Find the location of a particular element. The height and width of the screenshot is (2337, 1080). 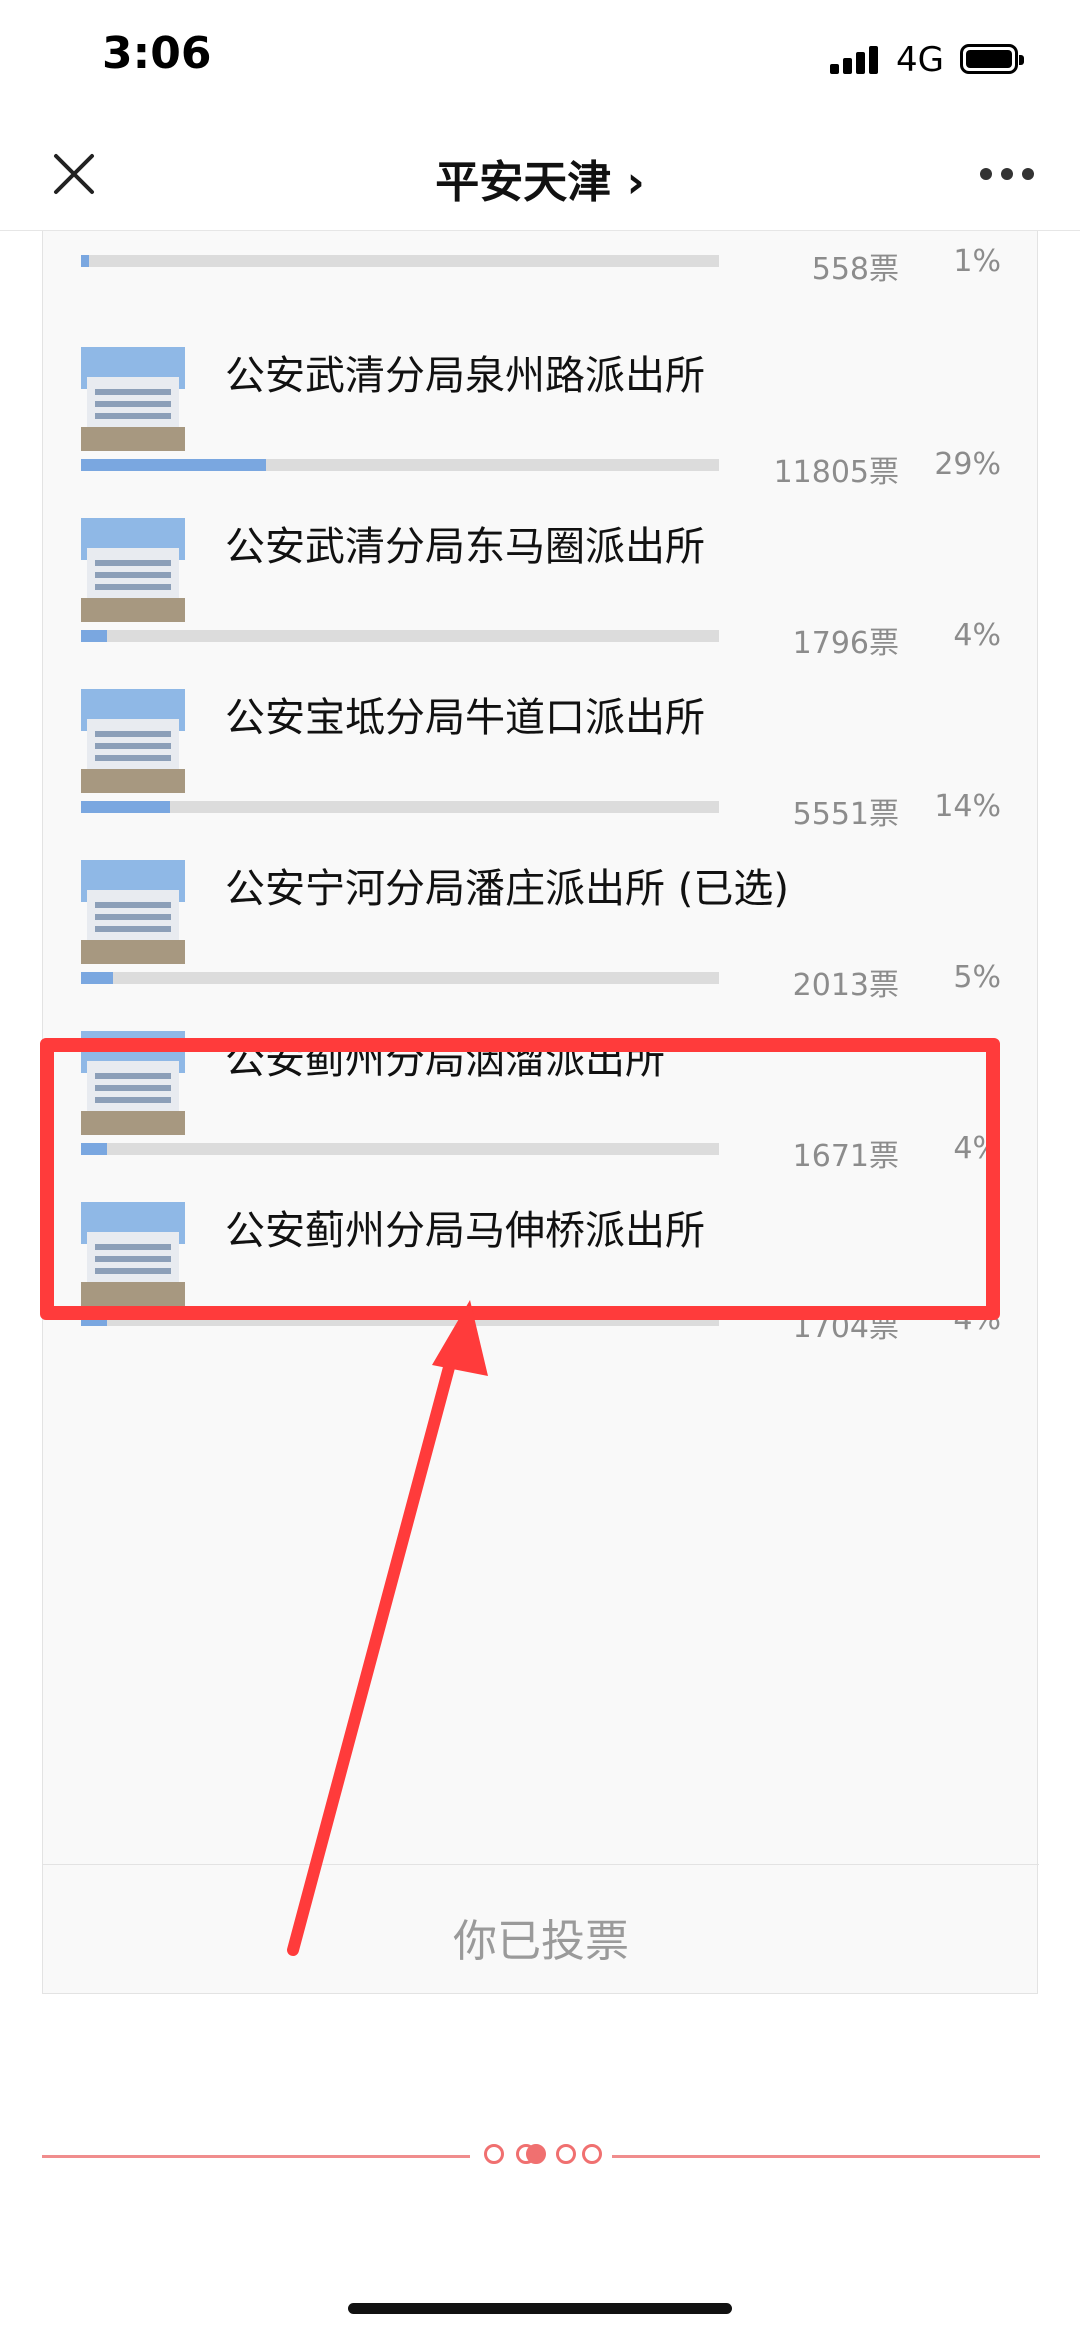

vote-count: 558票 is located at coordinates (855, 269).